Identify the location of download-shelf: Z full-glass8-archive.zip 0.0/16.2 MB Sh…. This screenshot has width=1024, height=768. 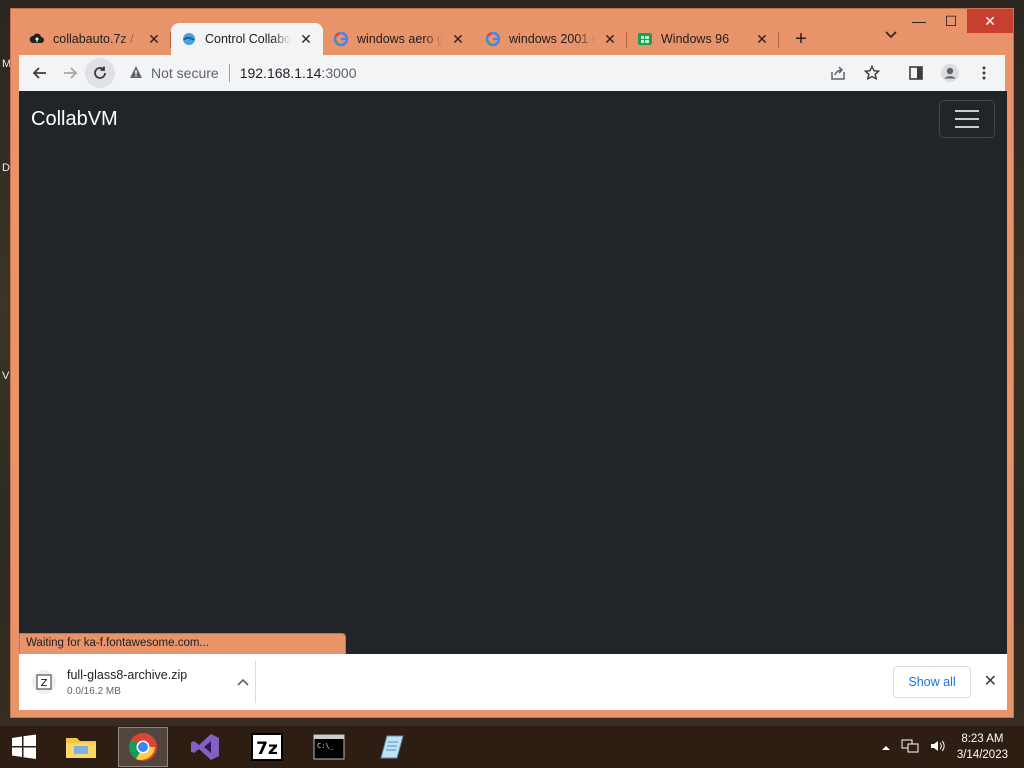
(513, 682).